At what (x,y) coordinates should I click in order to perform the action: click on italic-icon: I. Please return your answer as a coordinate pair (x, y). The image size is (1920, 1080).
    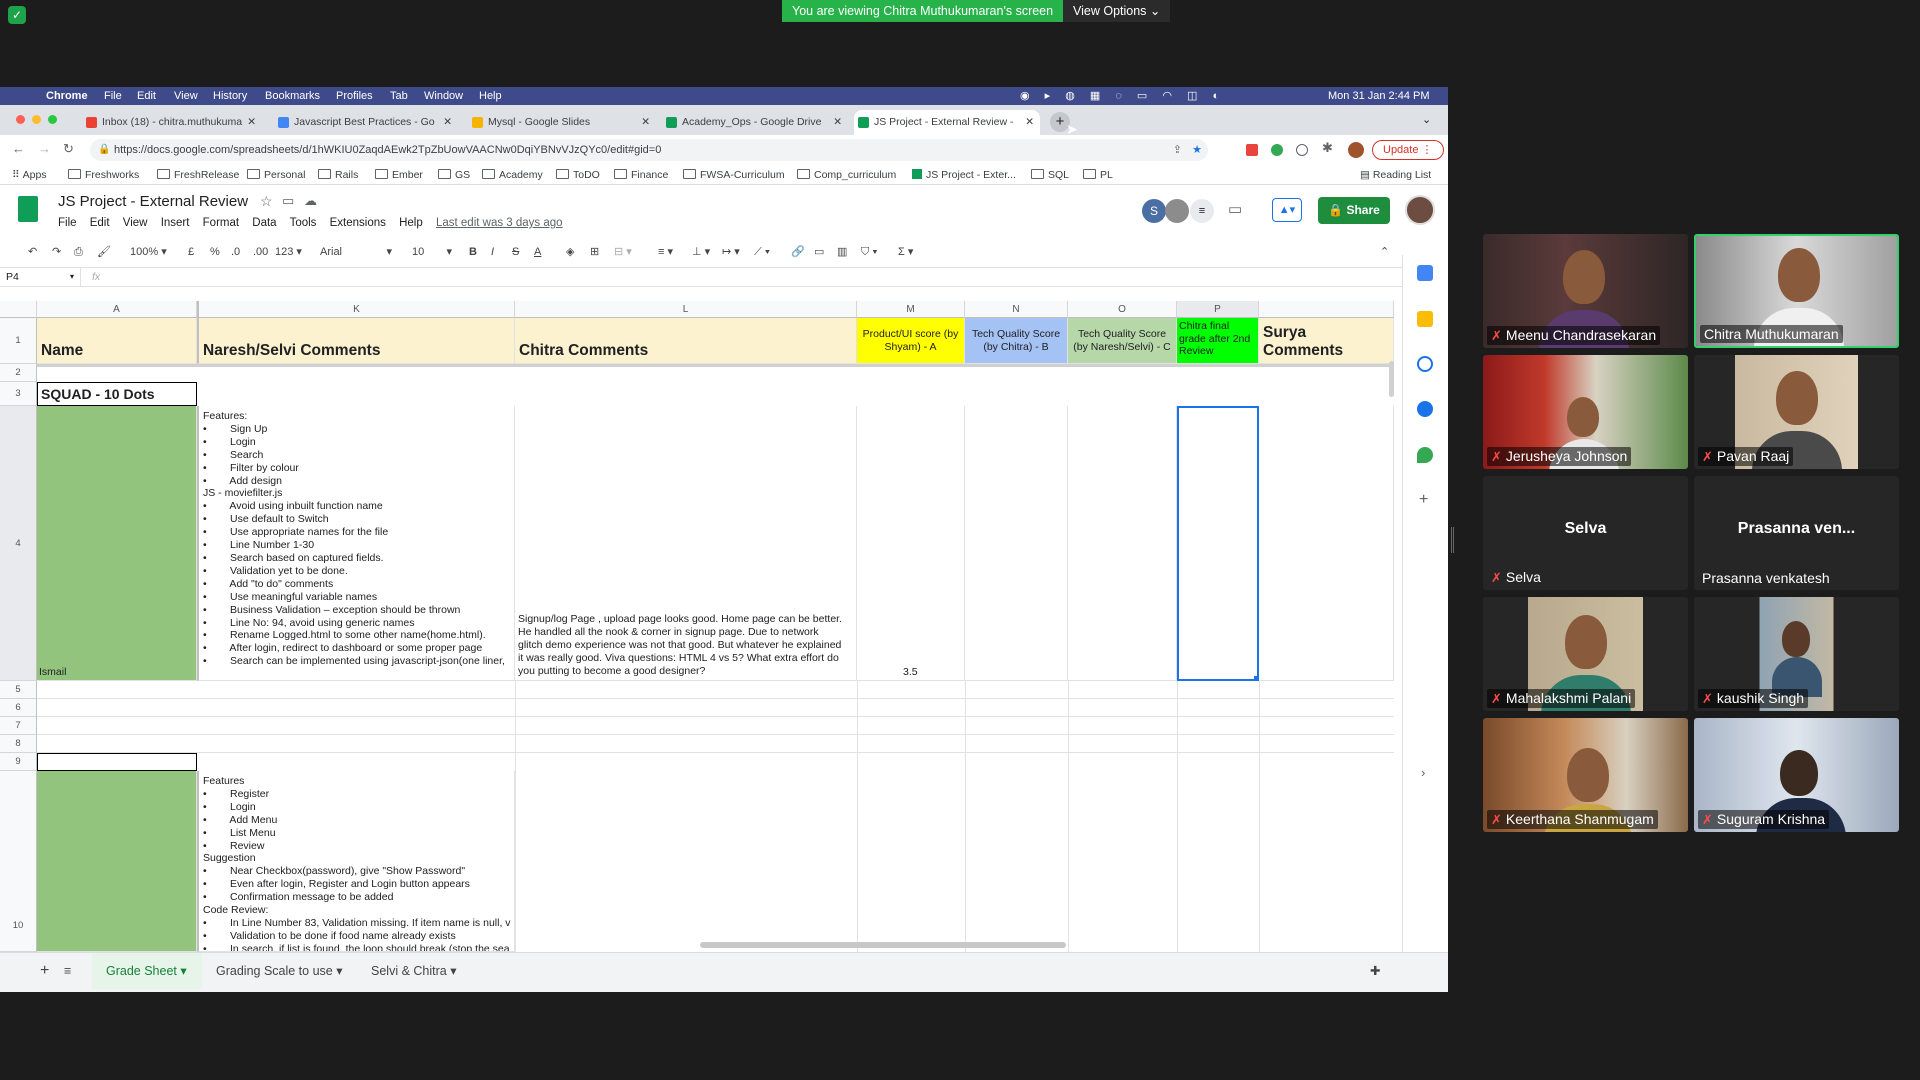
    Looking at the image, I should click on (492, 252).